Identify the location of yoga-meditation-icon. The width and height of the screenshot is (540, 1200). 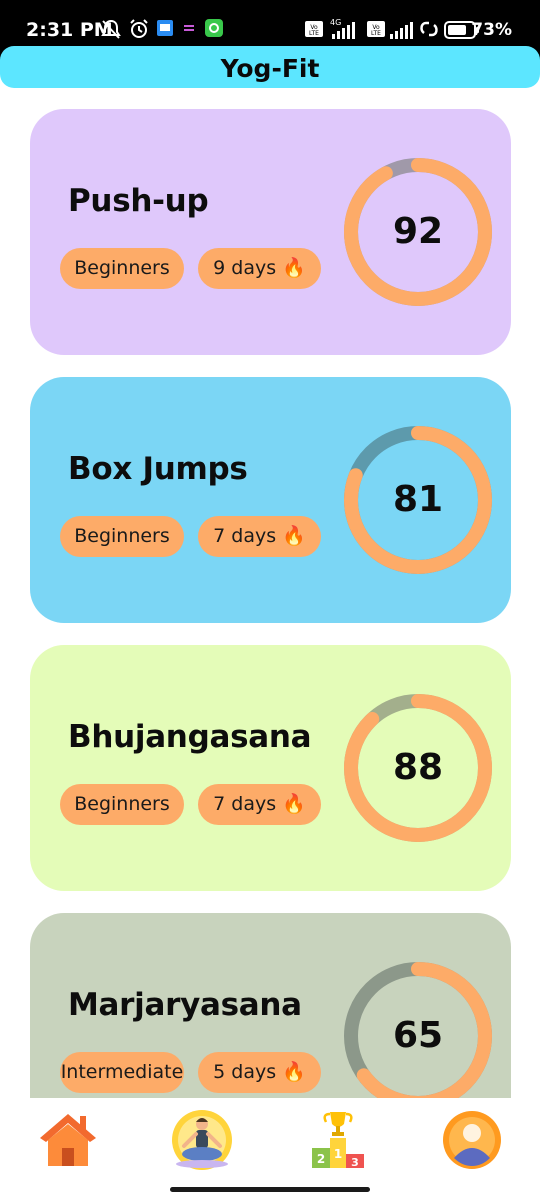
(202, 1140).